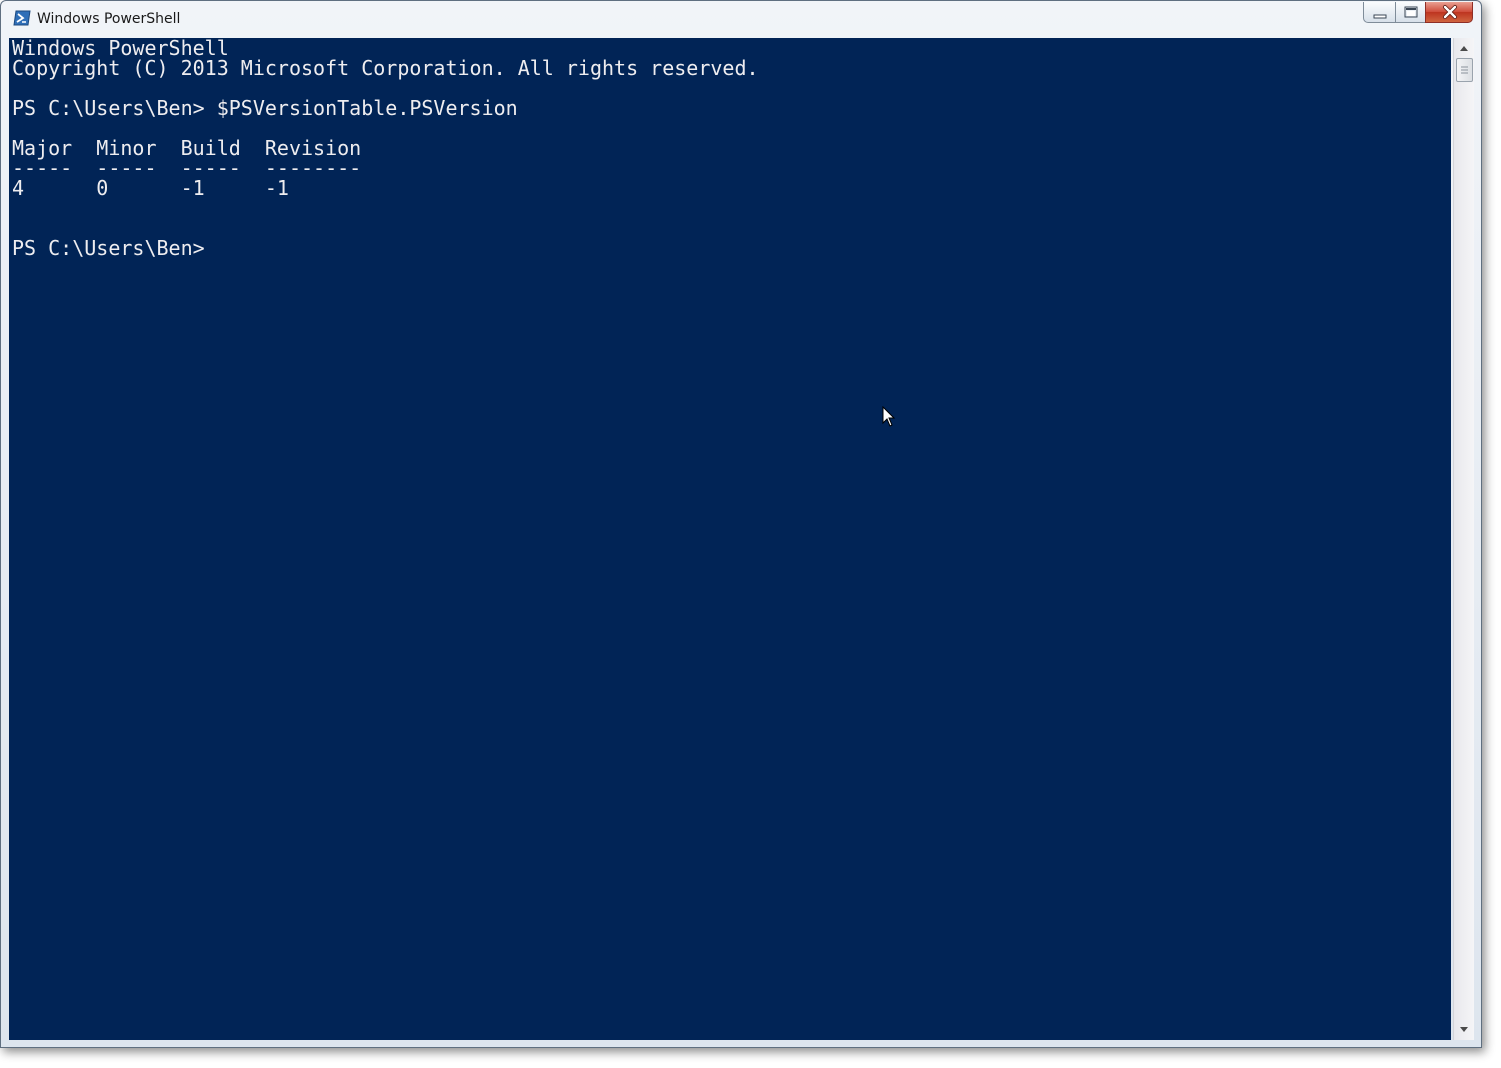 The image size is (1501, 1068). Describe the element at coordinates (187, 168) in the screenshot. I see `console-line: ----- ----- ----- --------` at that location.